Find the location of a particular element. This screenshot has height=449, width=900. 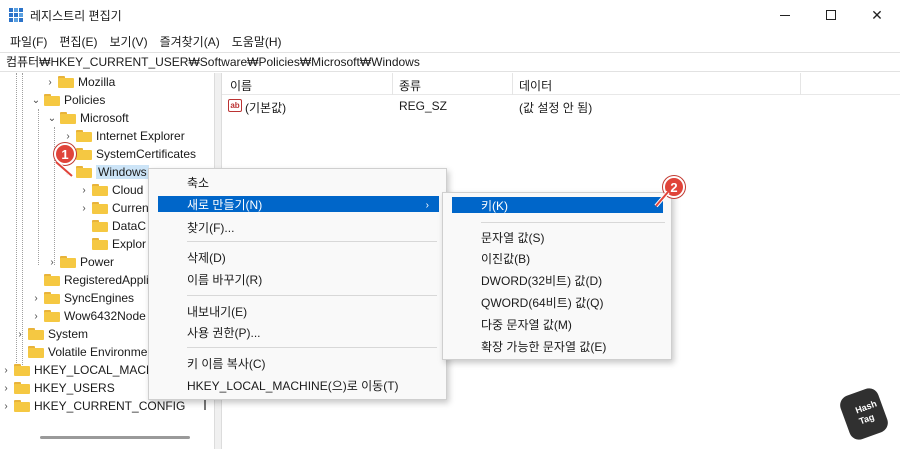

menu-item-copy-key-name: 키 이름 복사(C) is located at coordinates (297, 363).